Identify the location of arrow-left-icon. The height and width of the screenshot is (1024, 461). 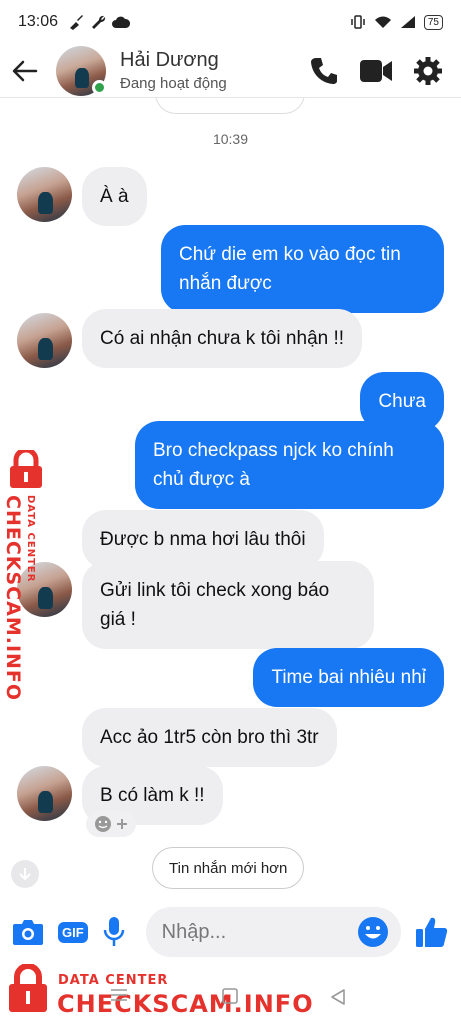
(25, 70).